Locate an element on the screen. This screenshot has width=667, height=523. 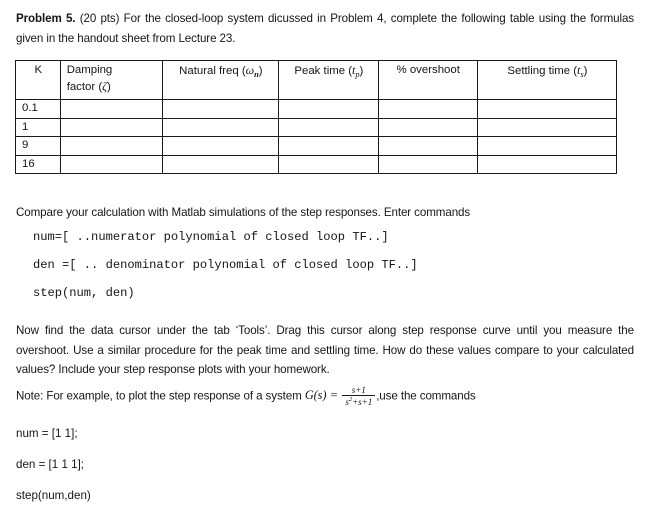
header-natural-close: ) is located at coordinates (260, 71).